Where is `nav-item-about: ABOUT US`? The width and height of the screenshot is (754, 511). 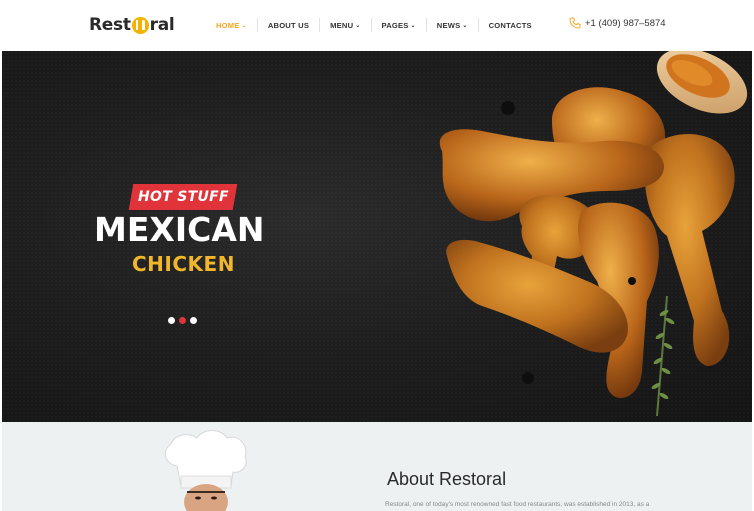
nav-item-about: ABOUT US is located at coordinates (287, 25).